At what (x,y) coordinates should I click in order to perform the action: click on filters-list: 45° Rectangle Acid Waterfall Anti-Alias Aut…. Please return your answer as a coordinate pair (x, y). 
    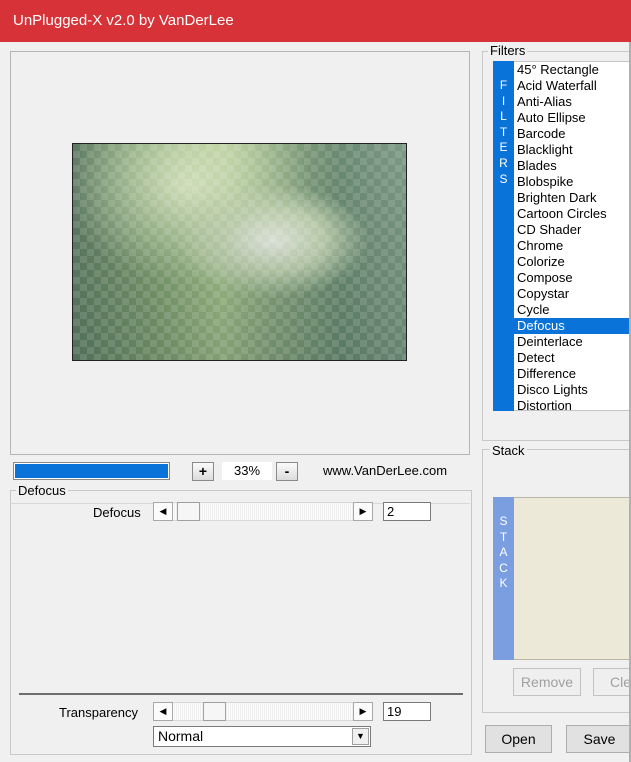
    Looking at the image, I should click on (572, 236).